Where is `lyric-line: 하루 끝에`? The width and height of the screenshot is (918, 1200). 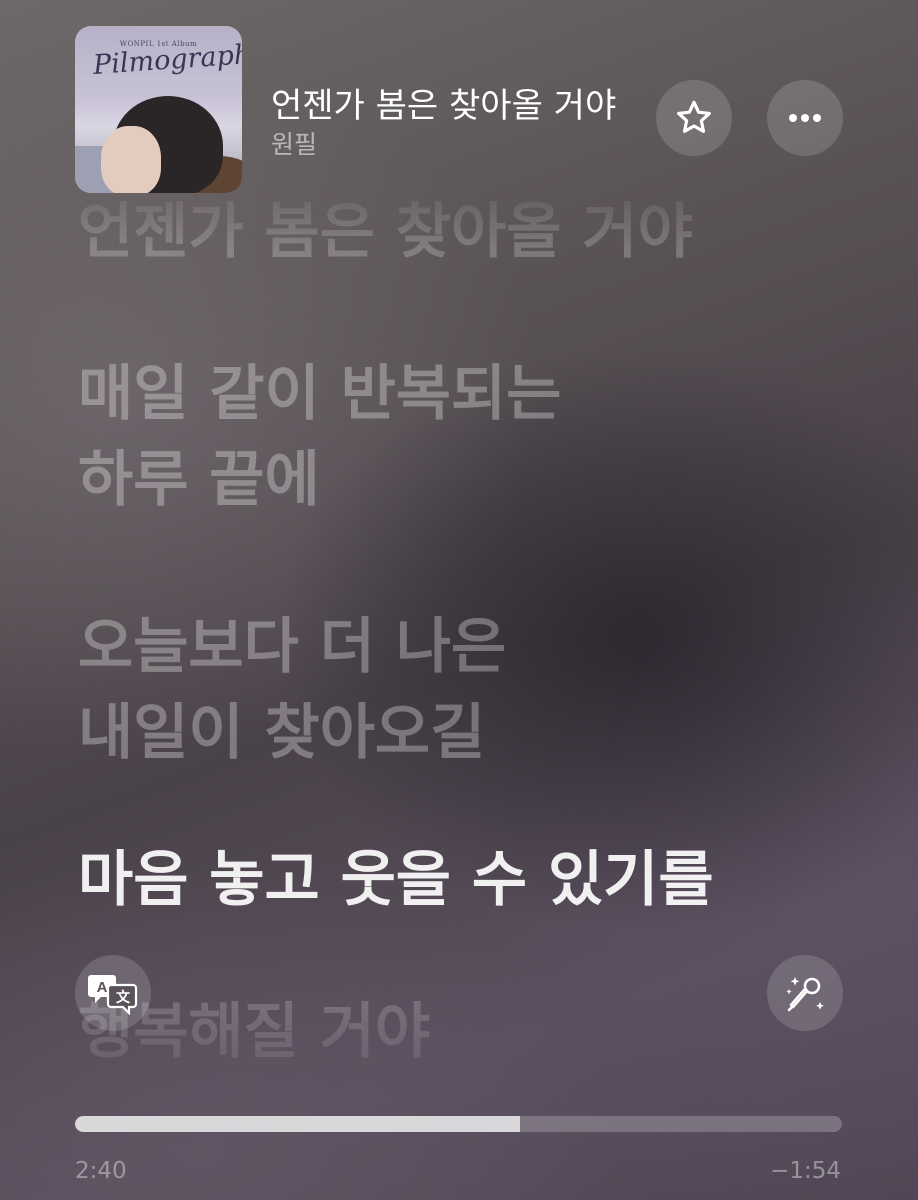
lyric-line: 하루 끝에 is located at coordinates (199, 480).